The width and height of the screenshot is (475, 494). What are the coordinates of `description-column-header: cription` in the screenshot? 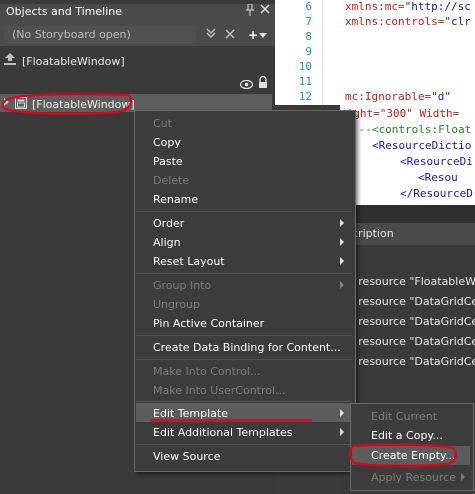 It's located at (373, 233).